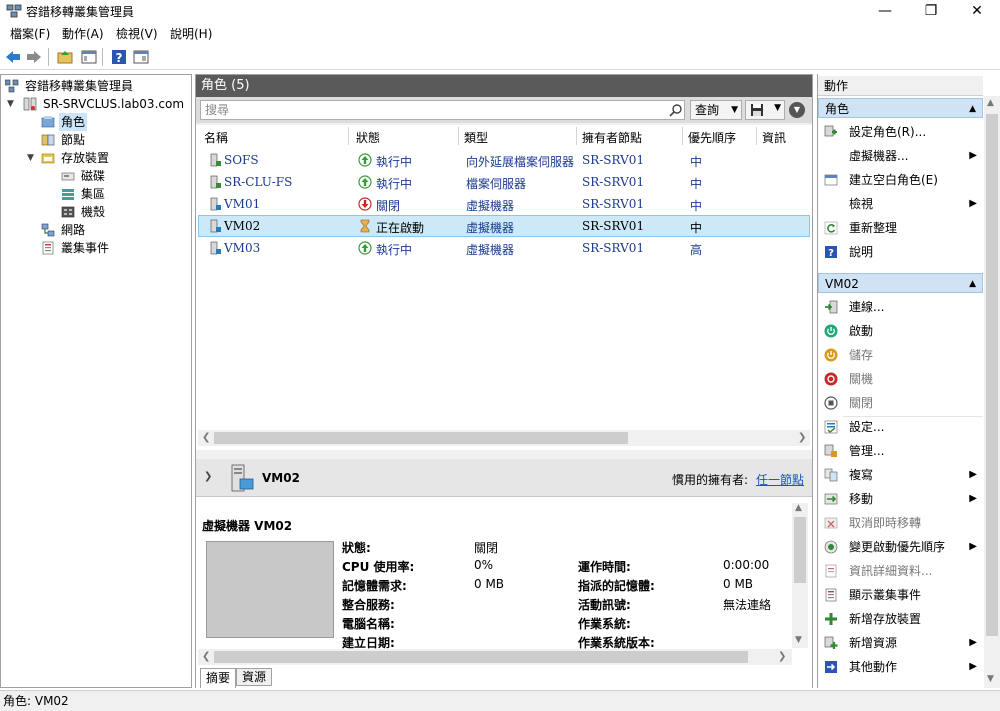 The height and width of the screenshot is (711, 1000). Describe the element at coordinates (500, 33) in the screenshot. I see `menu-bar: 檔案(F) 動作(A) 檢視(V) 說明(H)` at that location.